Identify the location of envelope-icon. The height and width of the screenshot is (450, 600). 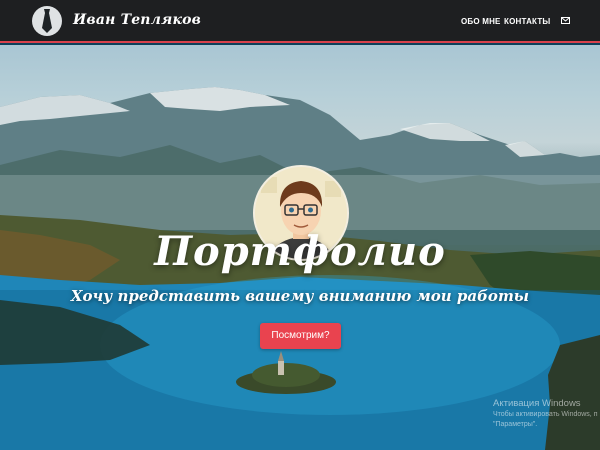
(565, 20).